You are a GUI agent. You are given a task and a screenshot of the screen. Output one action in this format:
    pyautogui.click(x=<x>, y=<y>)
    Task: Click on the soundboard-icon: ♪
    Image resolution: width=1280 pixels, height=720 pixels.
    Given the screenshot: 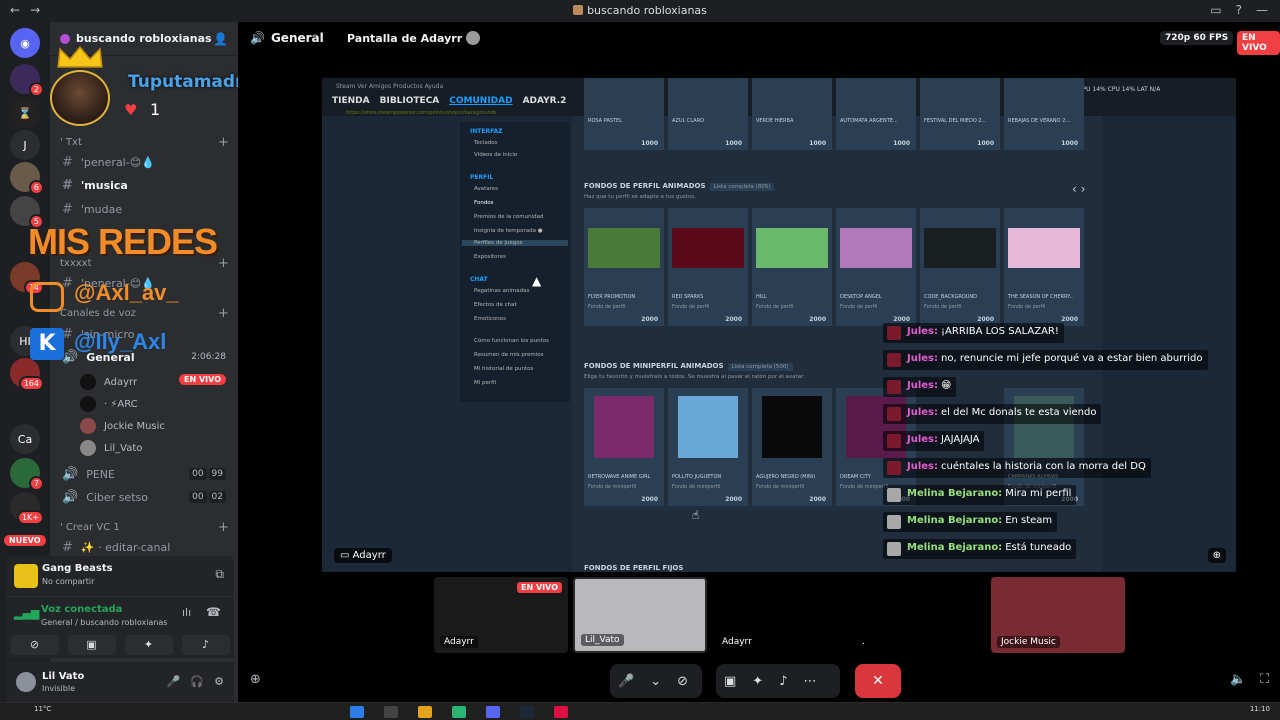 What is the action you would take?
    pyautogui.click(x=783, y=681)
    